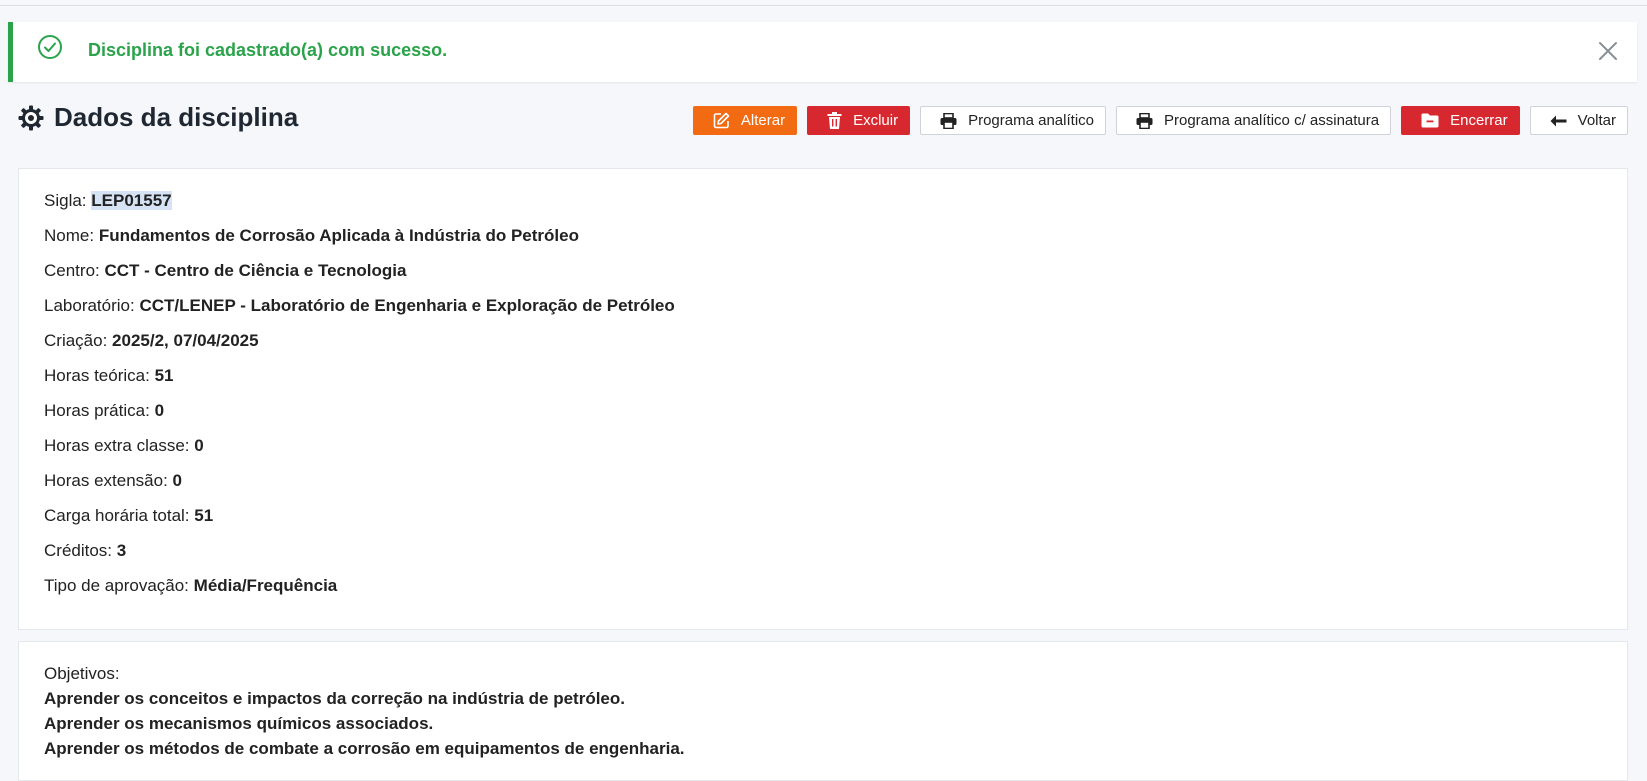 The image size is (1647, 781). I want to click on page-header: Dados da disciplina, so click(158, 117).